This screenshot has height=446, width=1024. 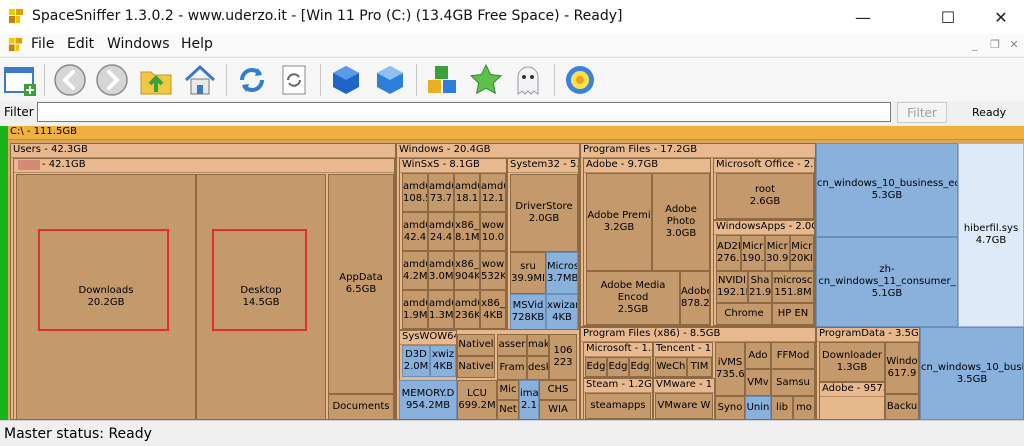 I want to click on folder-vmware: VMware - 1 VMware W, so click(x=684, y=398).